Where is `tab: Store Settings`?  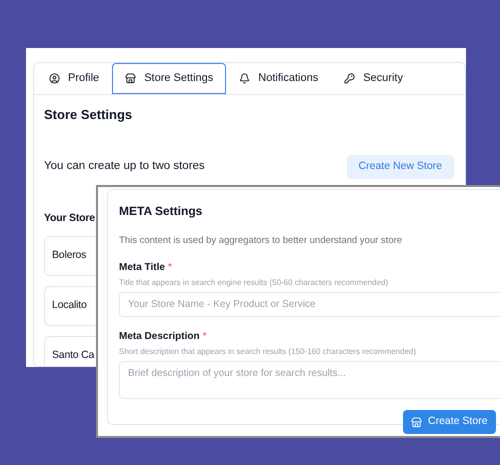
tab: Store Settings is located at coordinates (169, 78).